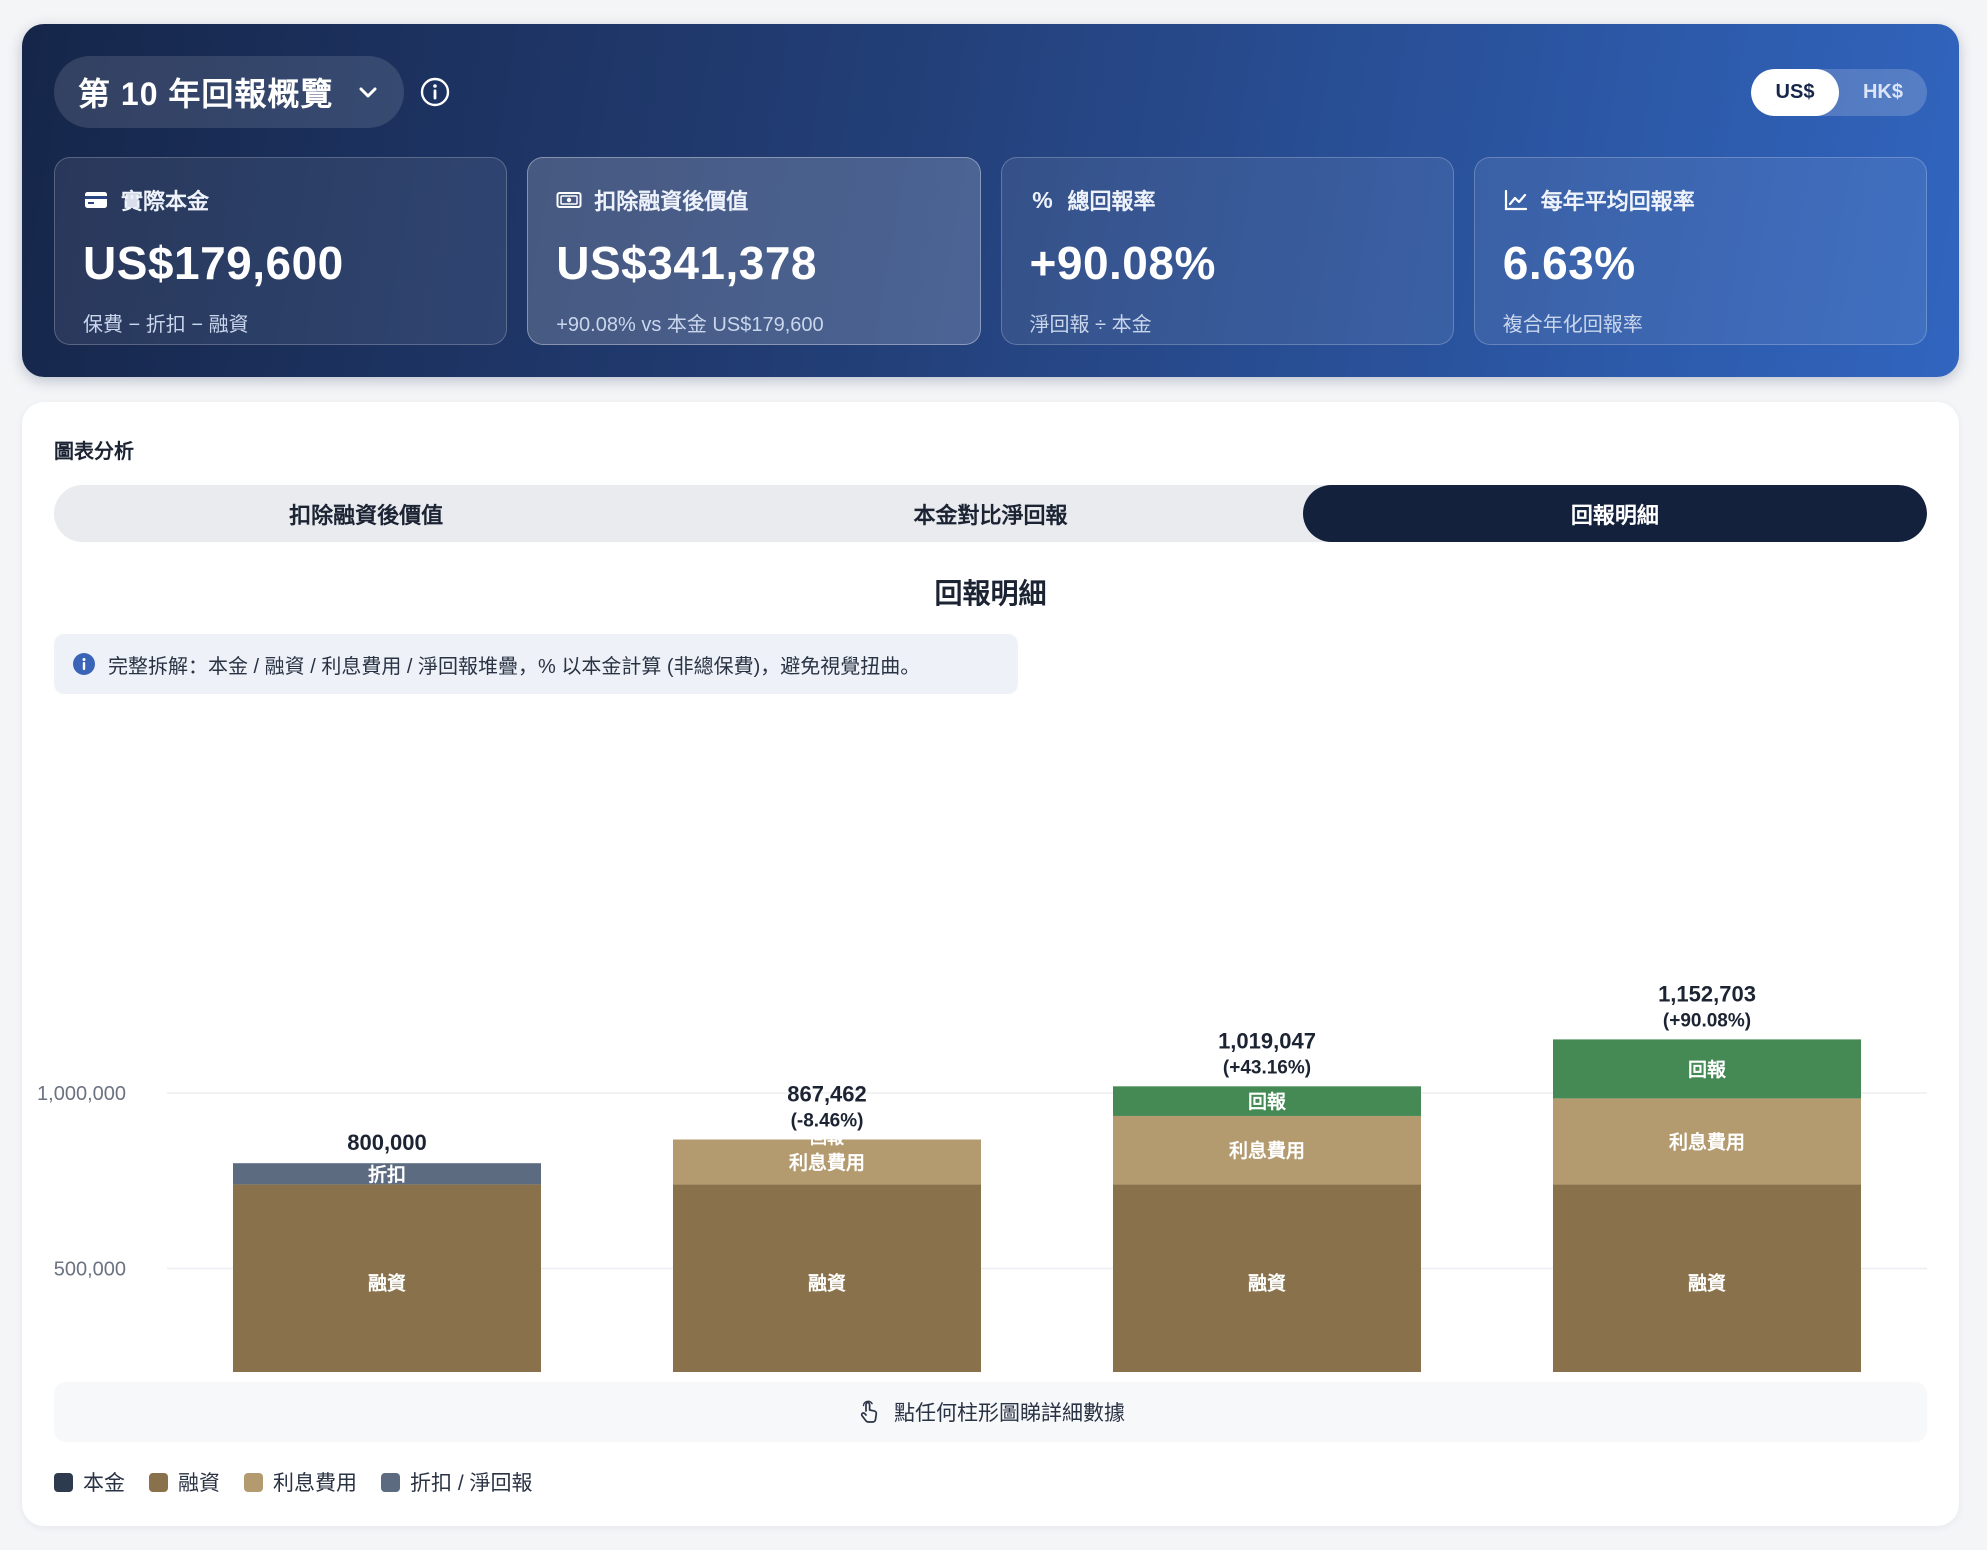  I want to click on bar-pct-label: (+43.16%), so click(1267, 1067).